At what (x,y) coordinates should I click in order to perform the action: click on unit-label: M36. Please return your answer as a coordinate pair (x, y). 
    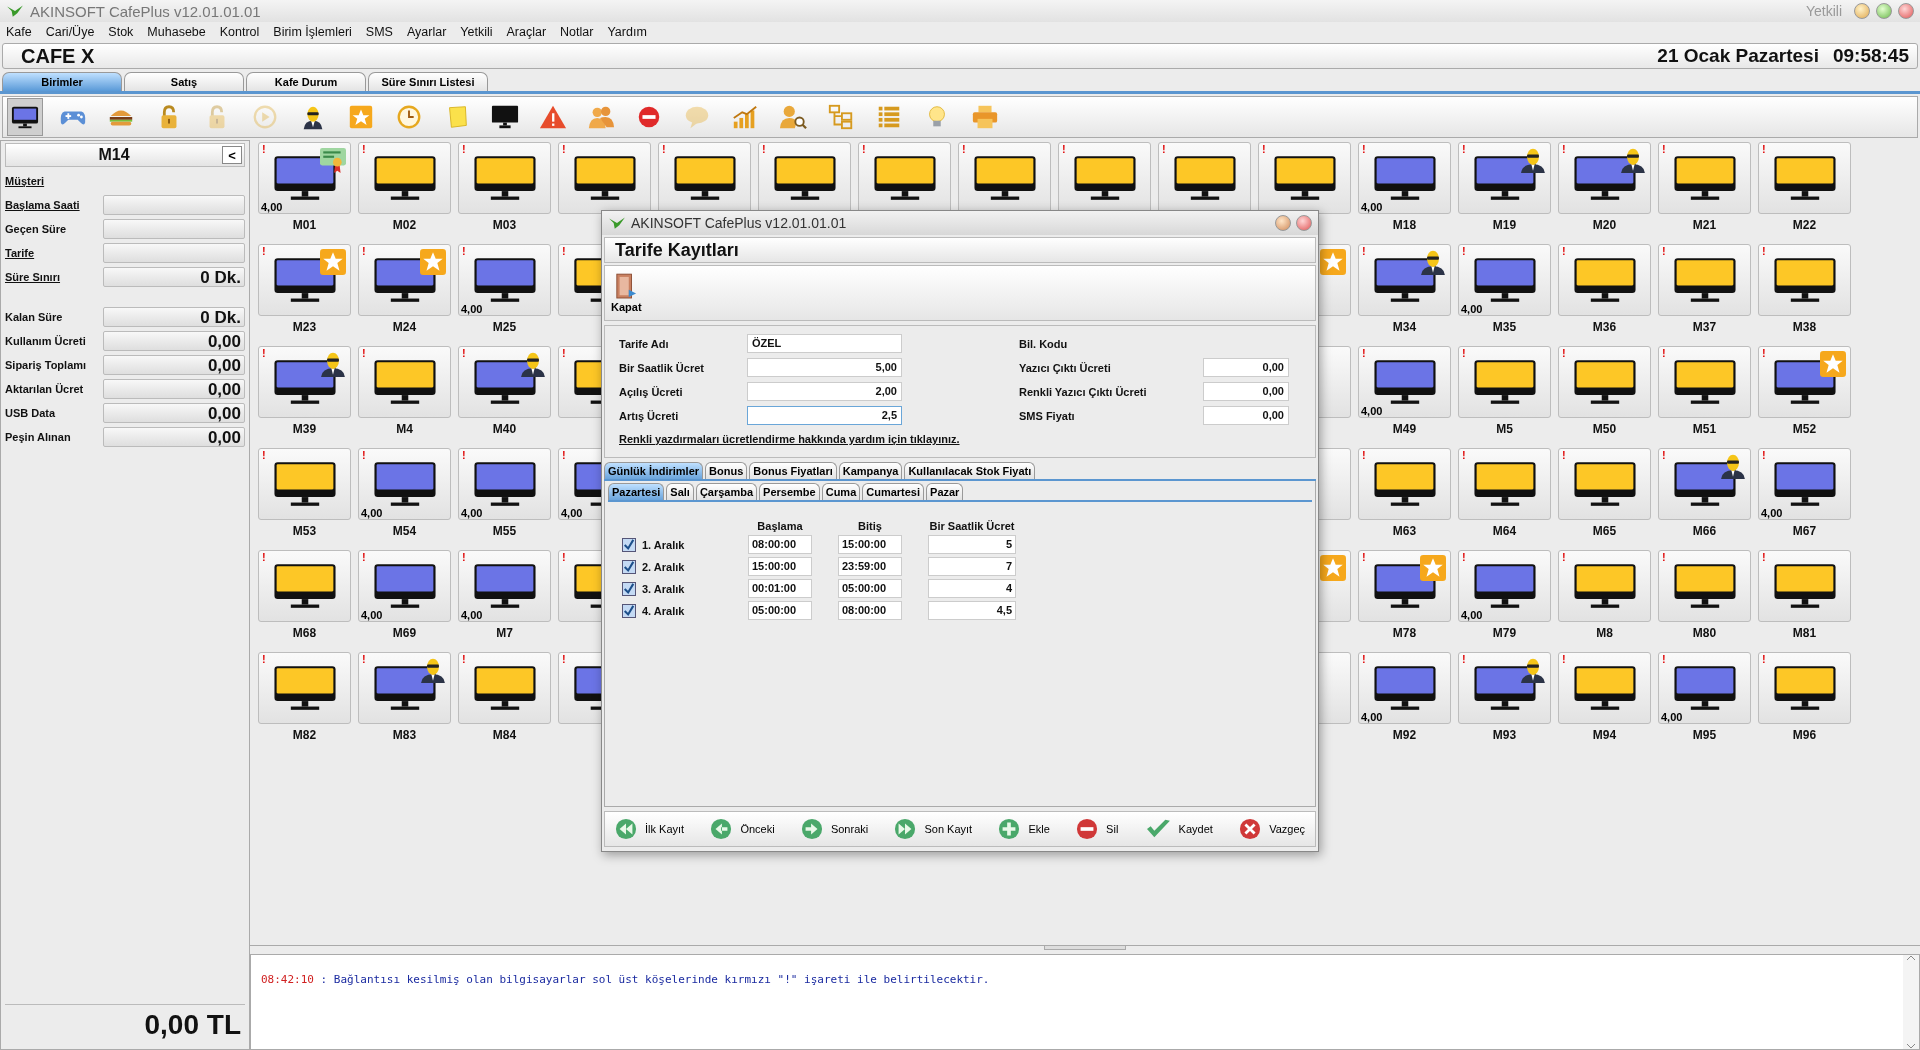
    Looking at the image, I should click on (1604, 327).